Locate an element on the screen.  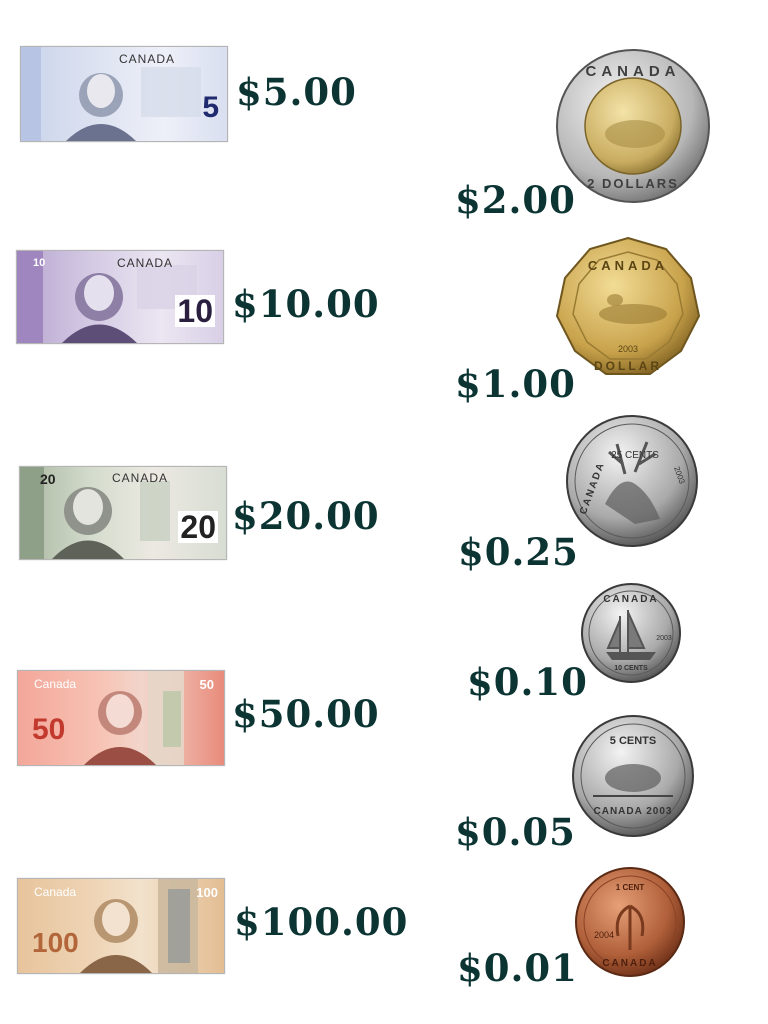
coin-denomination-text: 25 CENTS is located at coordinates (635, 455).